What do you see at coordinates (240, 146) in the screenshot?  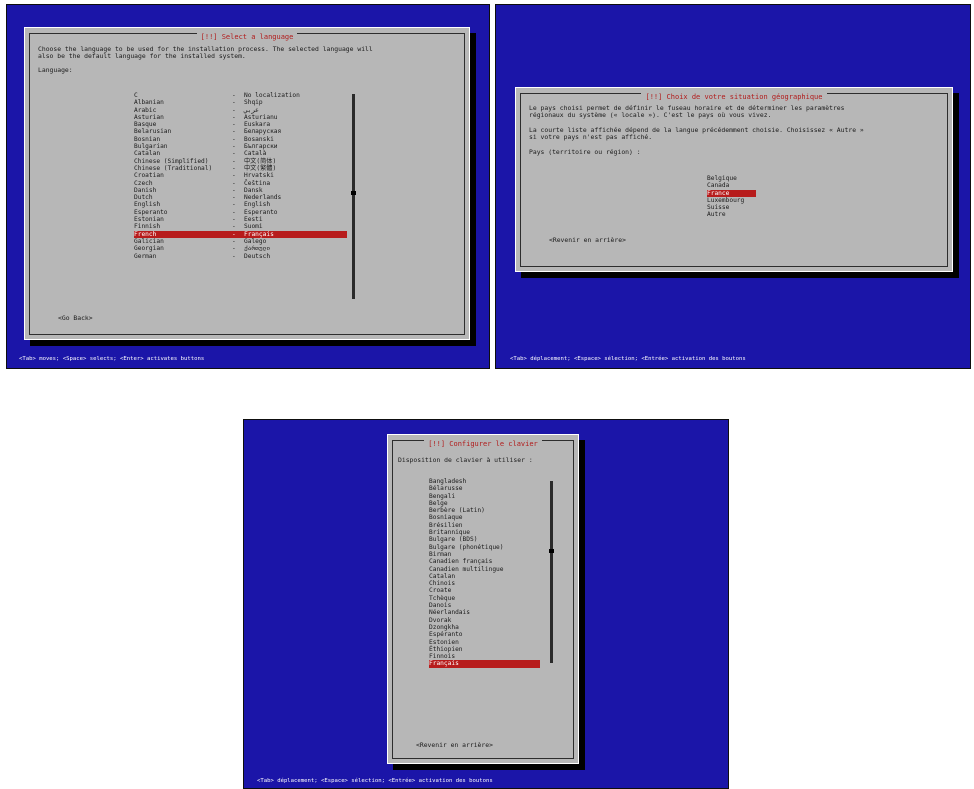 I see `language-option: Bulgarian - Български` at bounding box center [240, 146].